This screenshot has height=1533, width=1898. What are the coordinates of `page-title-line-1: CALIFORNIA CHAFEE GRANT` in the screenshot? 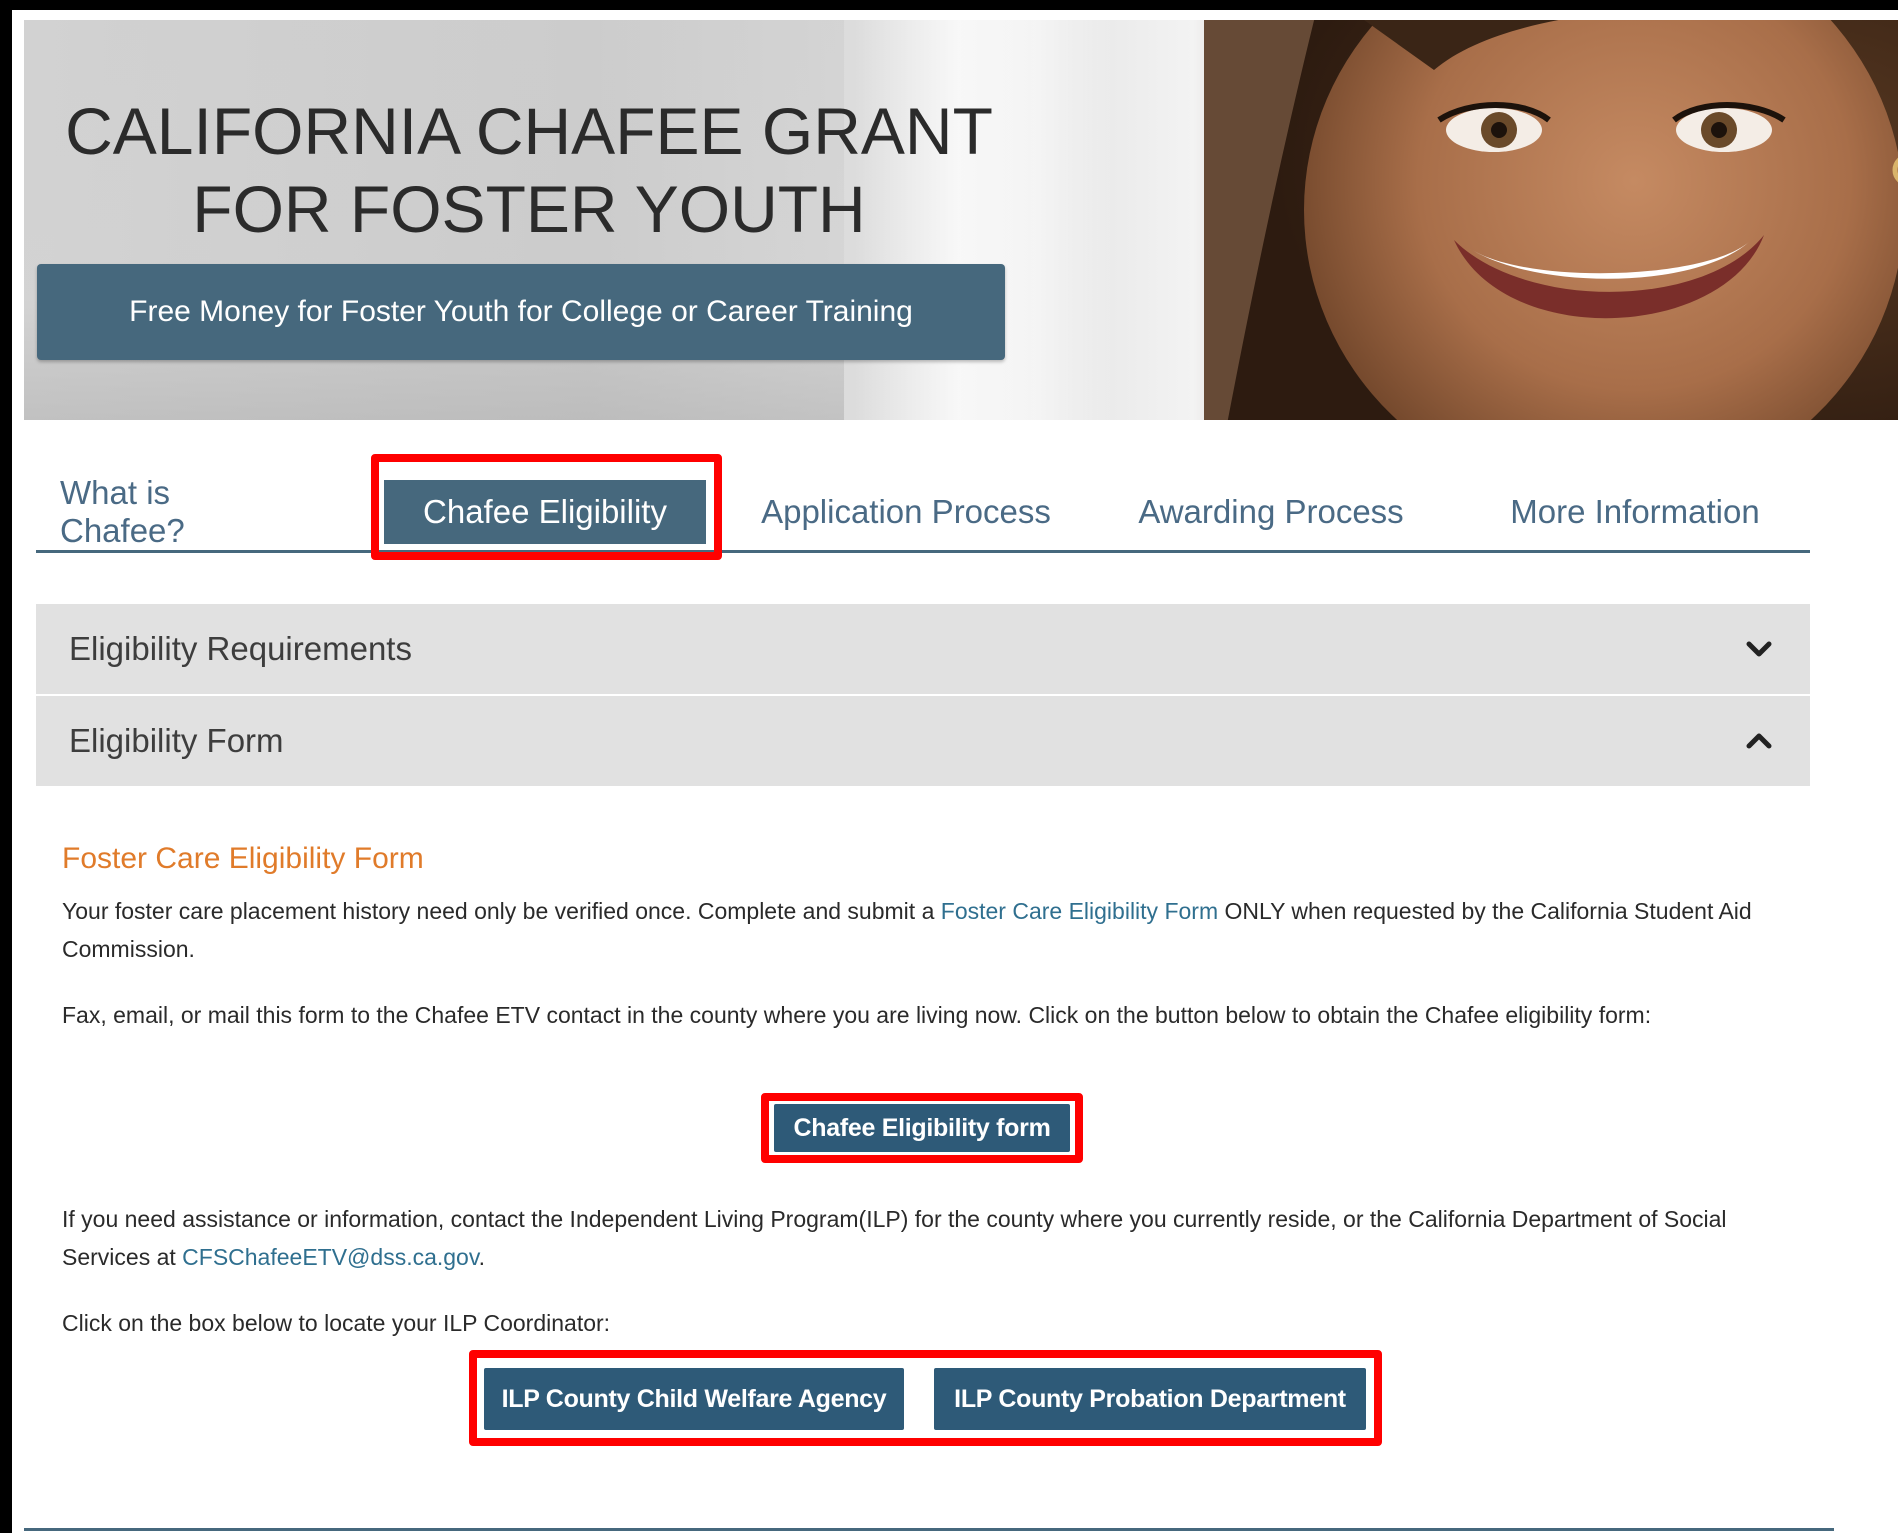 It's located at (529, 131).